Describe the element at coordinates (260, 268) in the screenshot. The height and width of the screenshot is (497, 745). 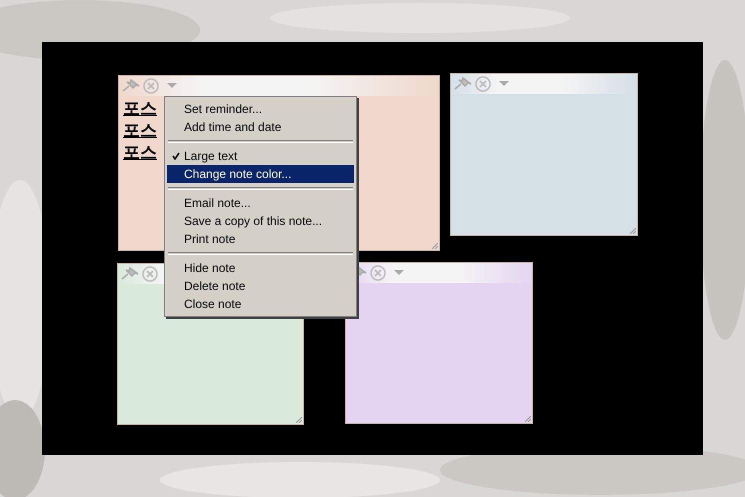
I see `menu-item: Hide note` at that location.